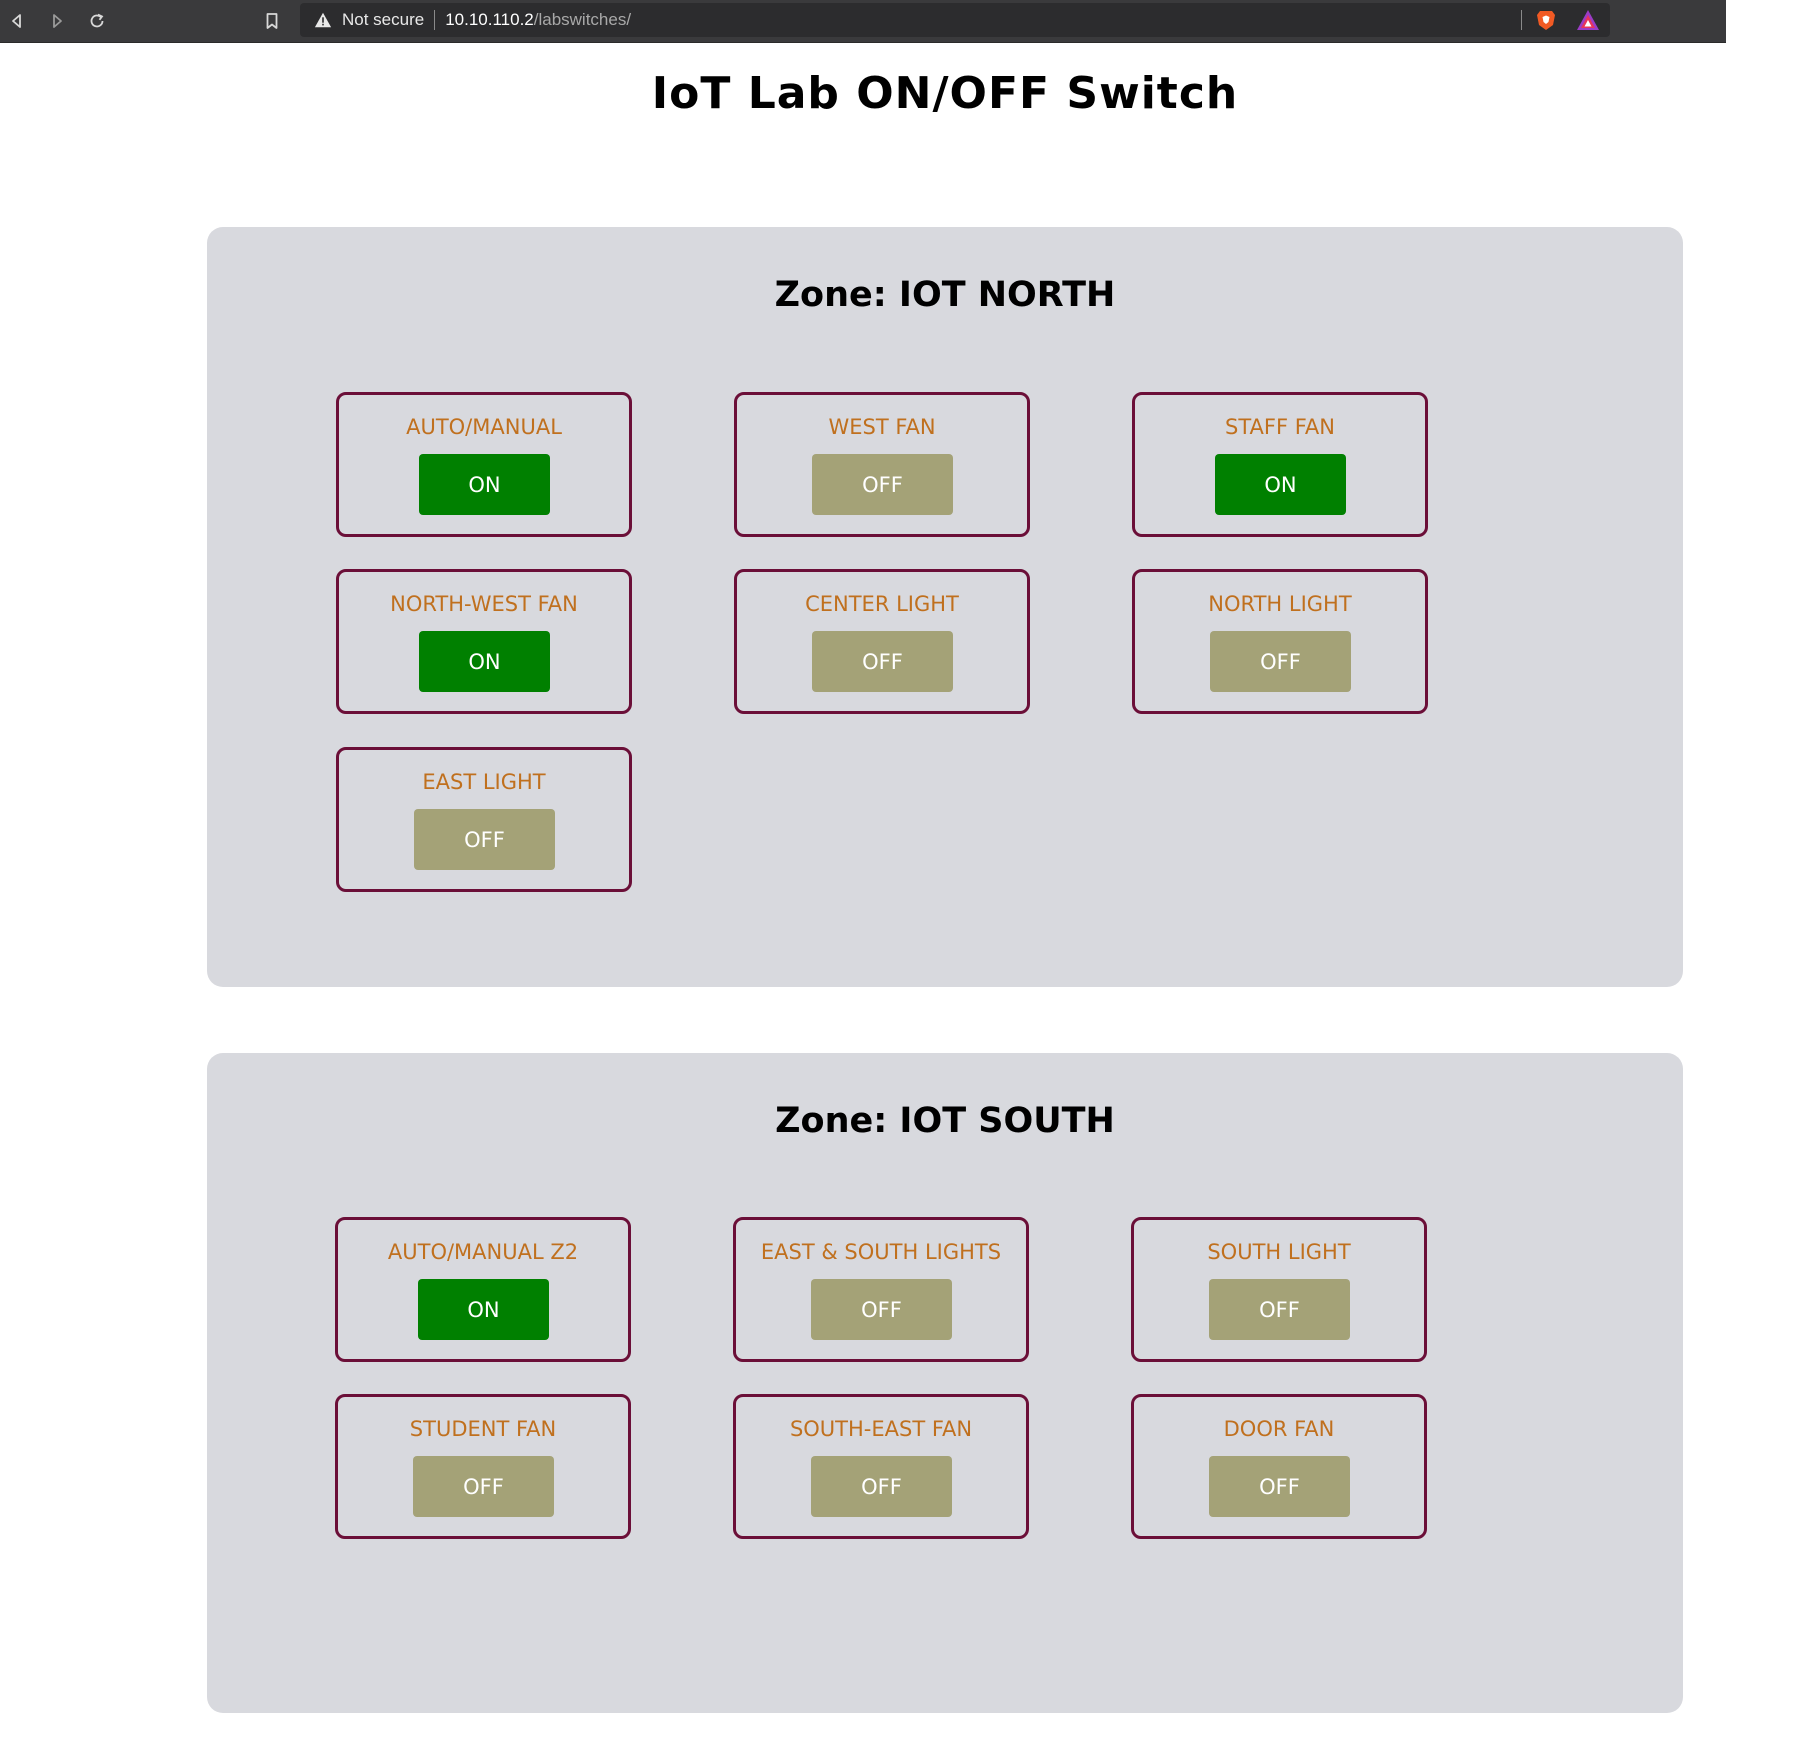 This screenshot has height=1738, width=1812. I want to click on switch-label: AUTO/MANUAL Z2, so click(483, 1252).